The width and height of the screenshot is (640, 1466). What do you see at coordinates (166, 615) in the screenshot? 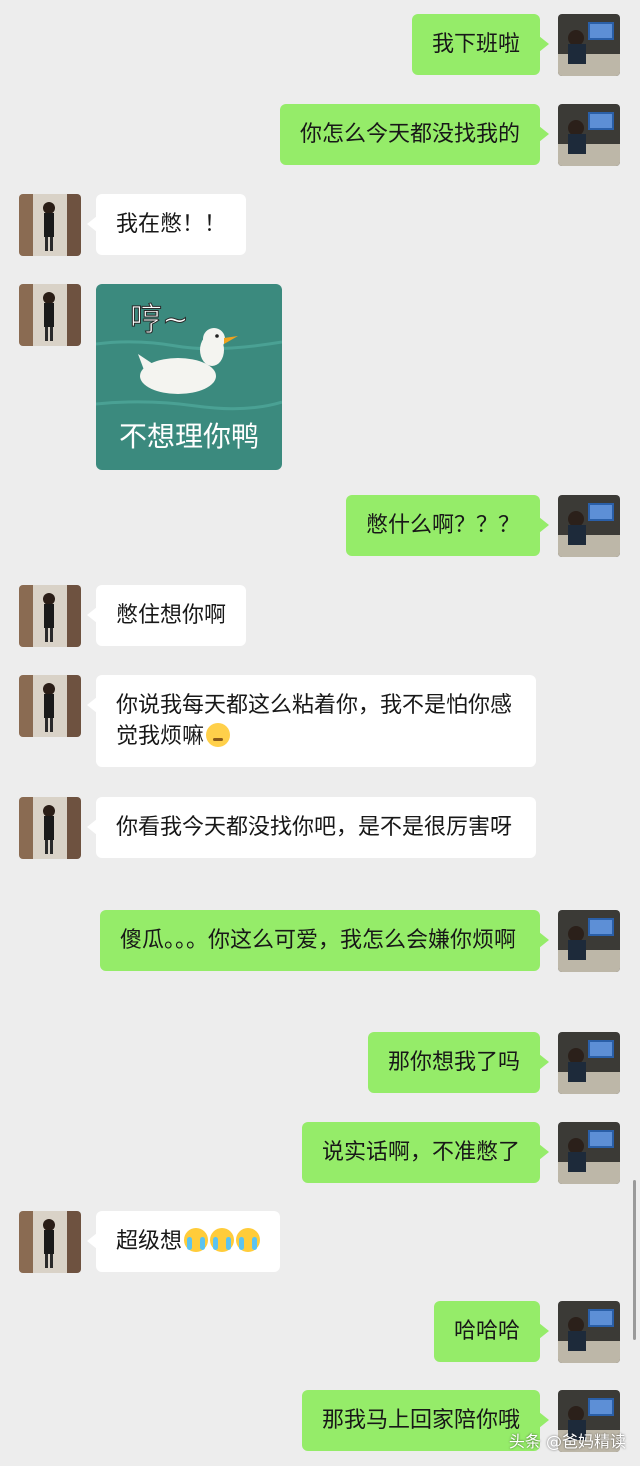
I see `message-bubble-contact: 憋住想你啊` at bounding box center [166, 615].